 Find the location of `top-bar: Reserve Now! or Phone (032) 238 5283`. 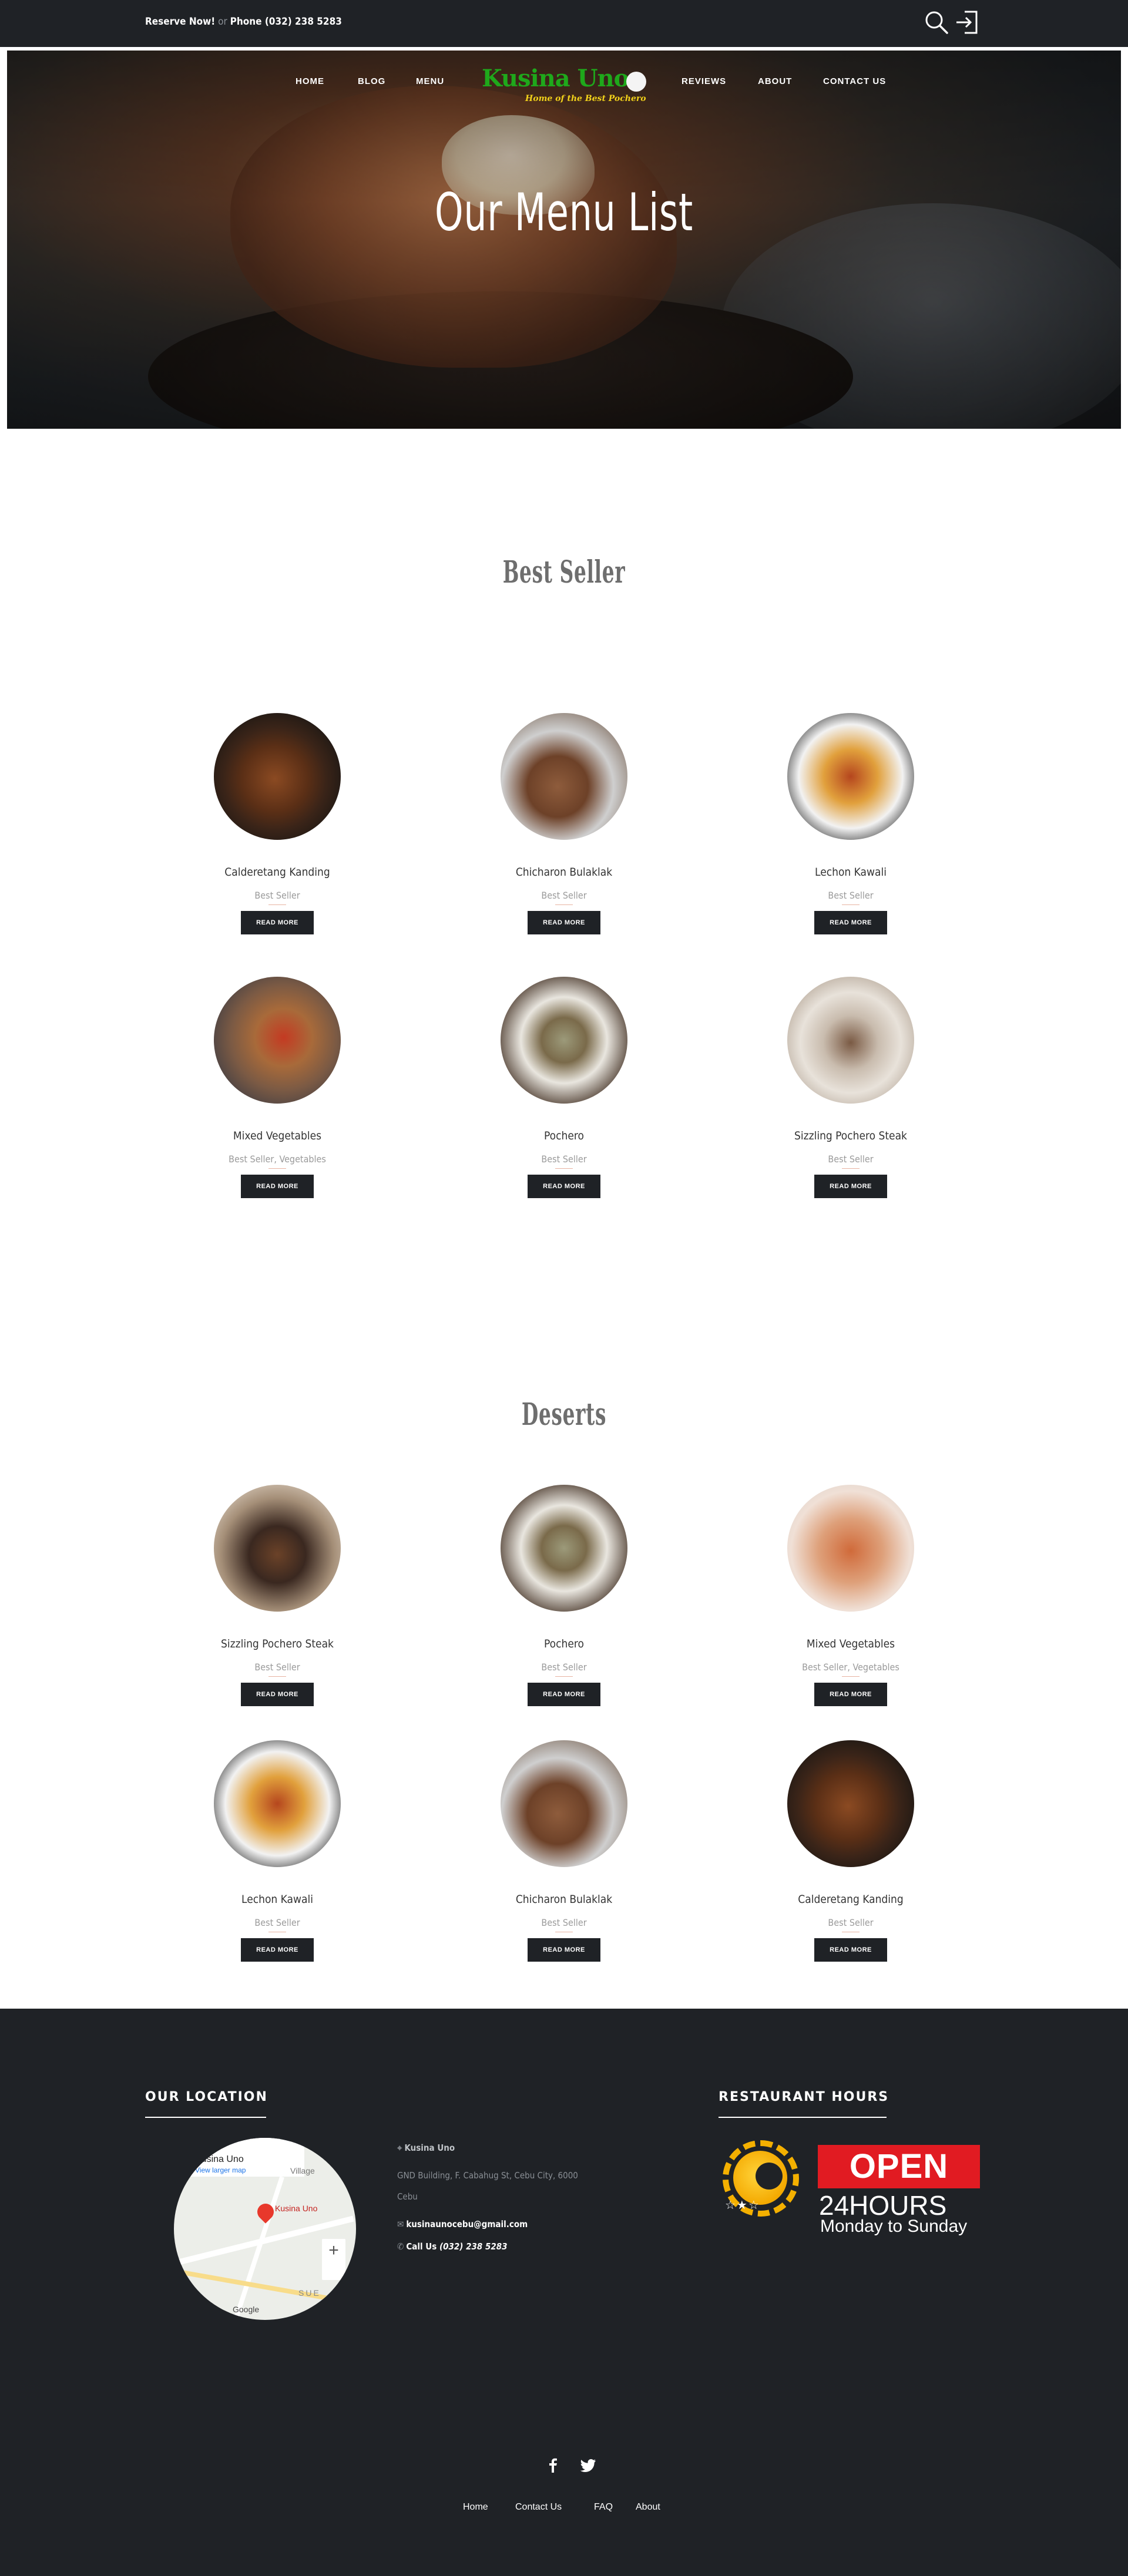

top-bar: Reserve Now! or Phone (032) 238 5283 is located at coordinates (564, 23).